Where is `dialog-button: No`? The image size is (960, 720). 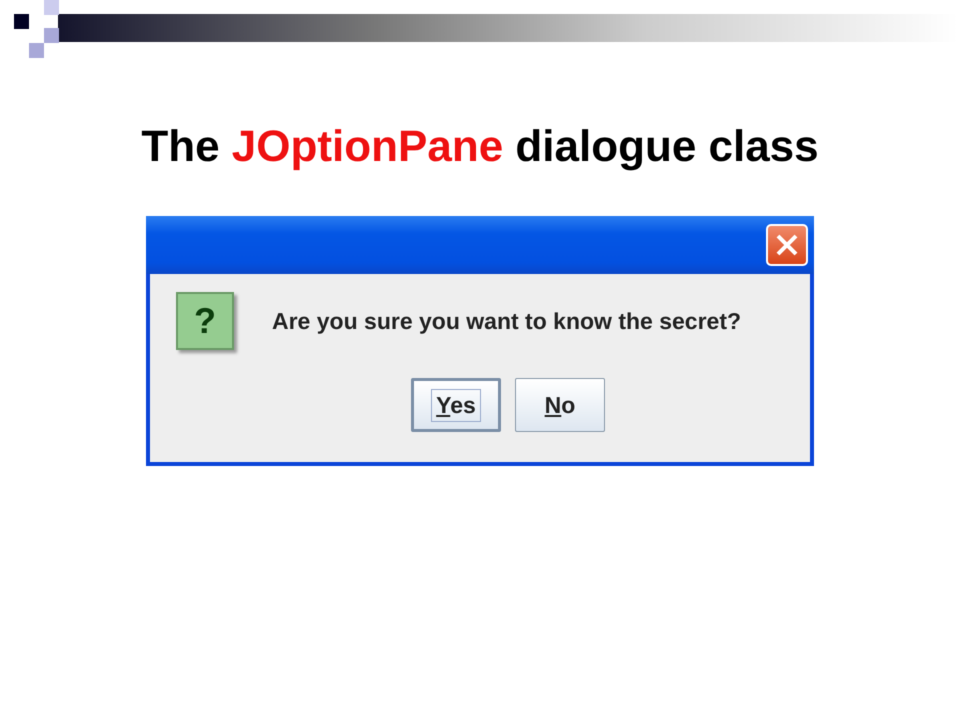
dialog-button: No is located at coordinates (560, 405).